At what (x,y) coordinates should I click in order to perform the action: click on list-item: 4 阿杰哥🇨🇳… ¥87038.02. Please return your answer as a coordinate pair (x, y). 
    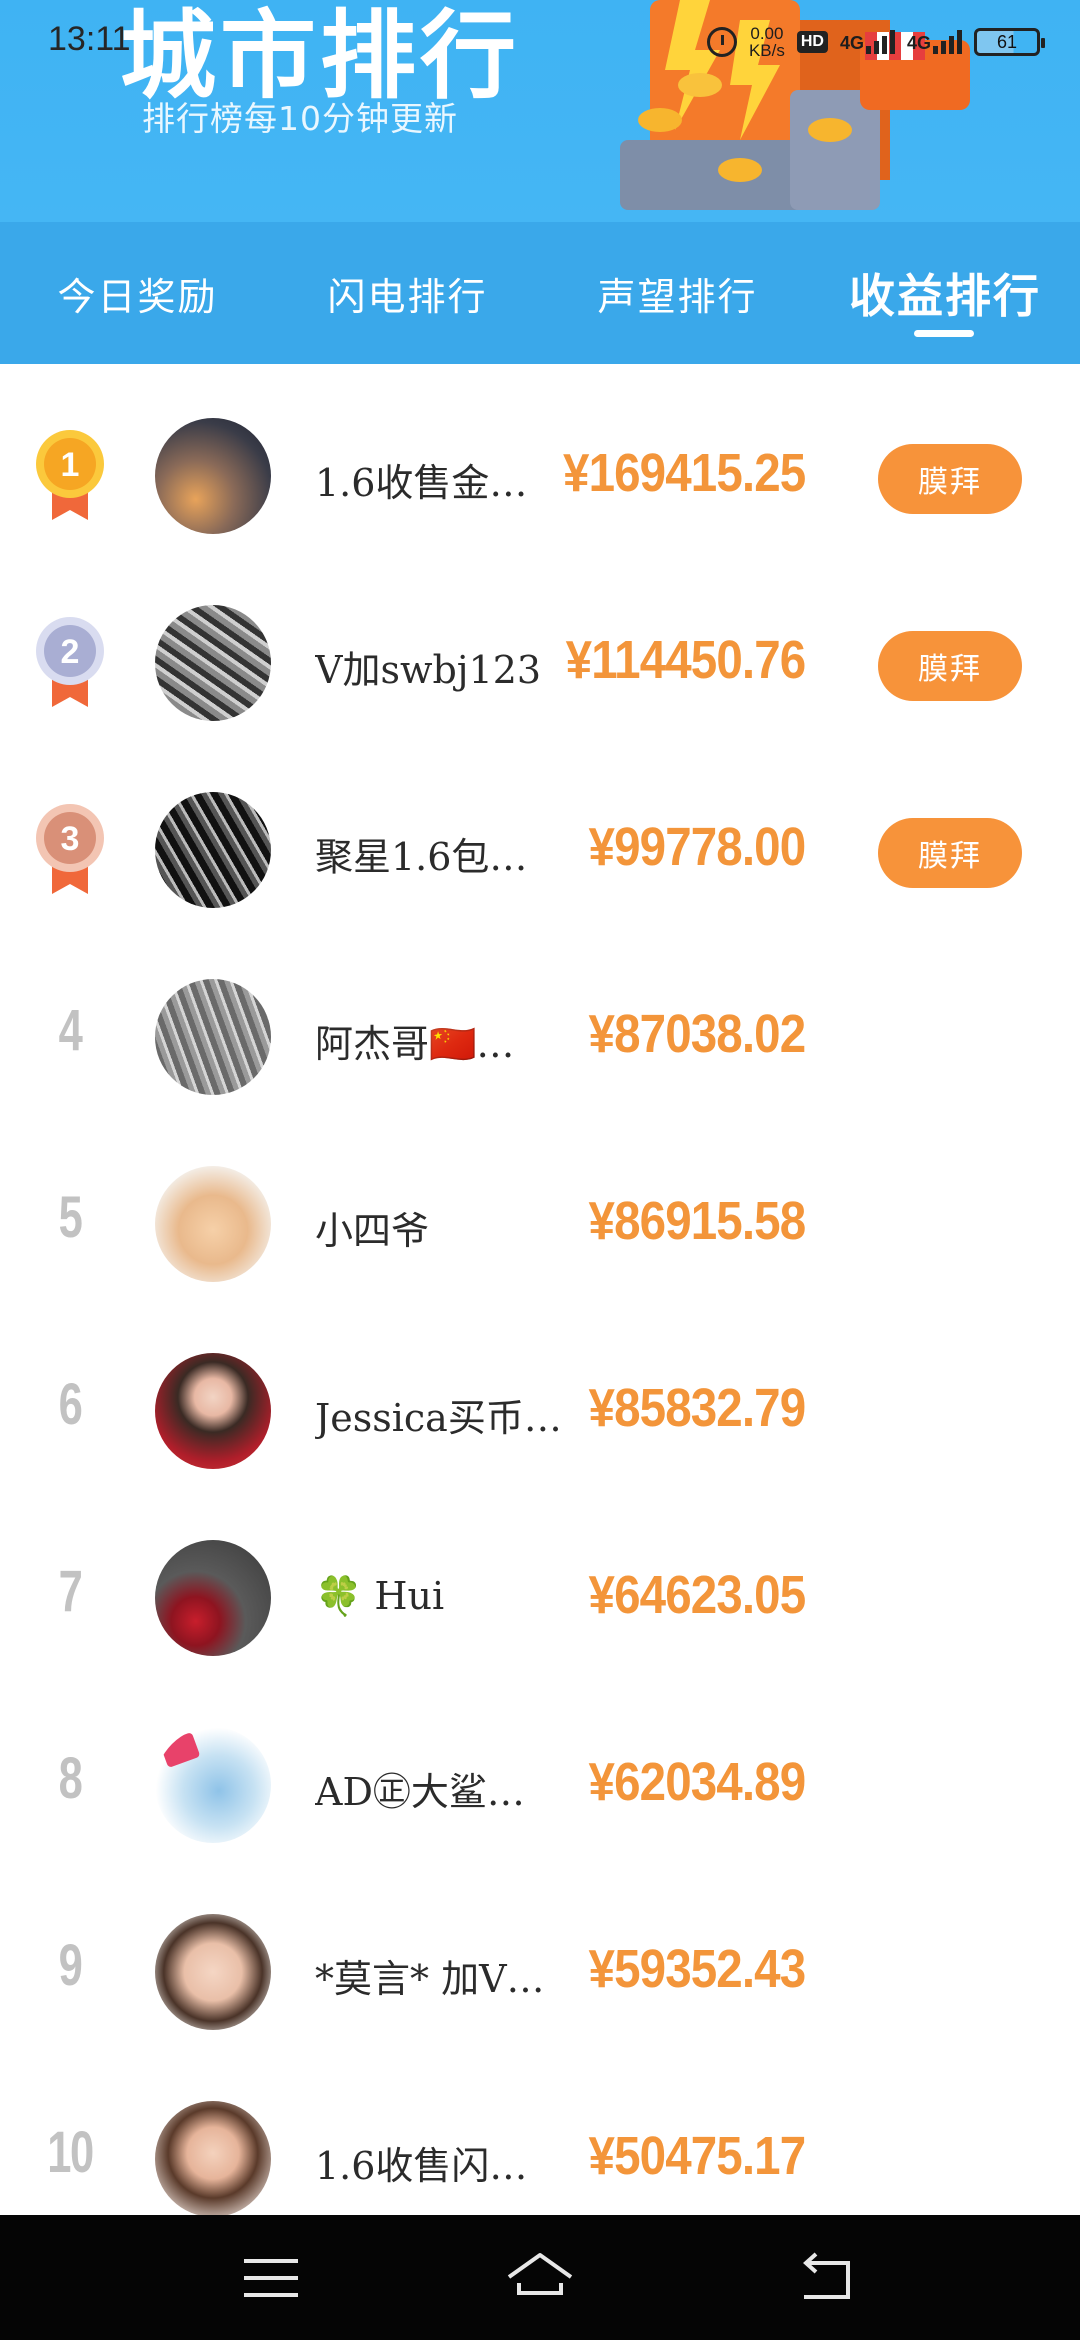
    Looking at the image, I should click on (540, 1018).